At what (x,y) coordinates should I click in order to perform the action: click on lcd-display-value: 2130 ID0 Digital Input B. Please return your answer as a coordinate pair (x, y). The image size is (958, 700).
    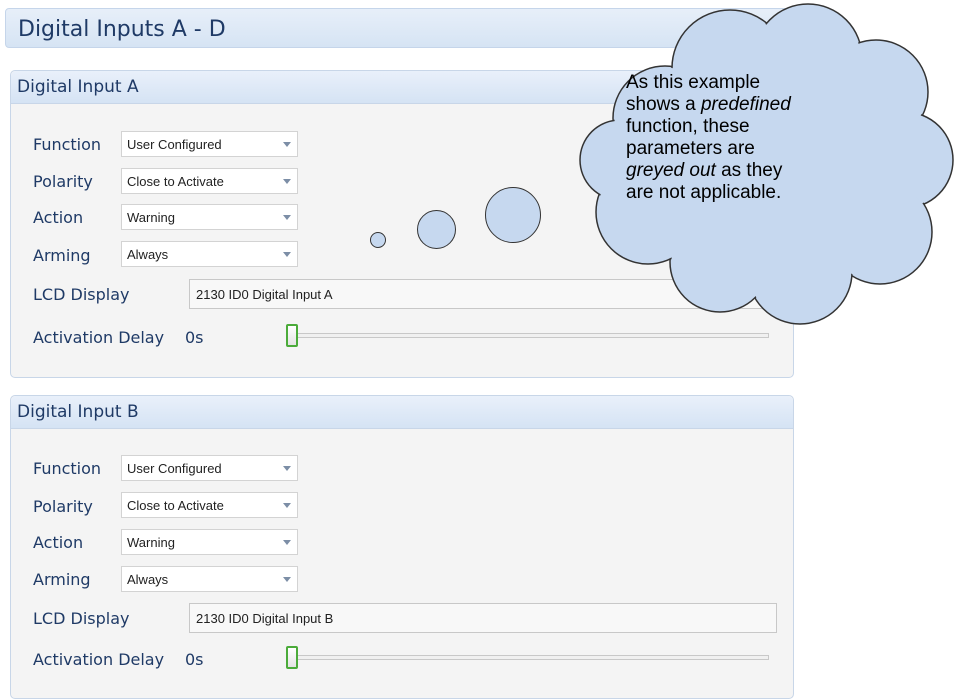
    Looking at the image, I should click on (265, 618).